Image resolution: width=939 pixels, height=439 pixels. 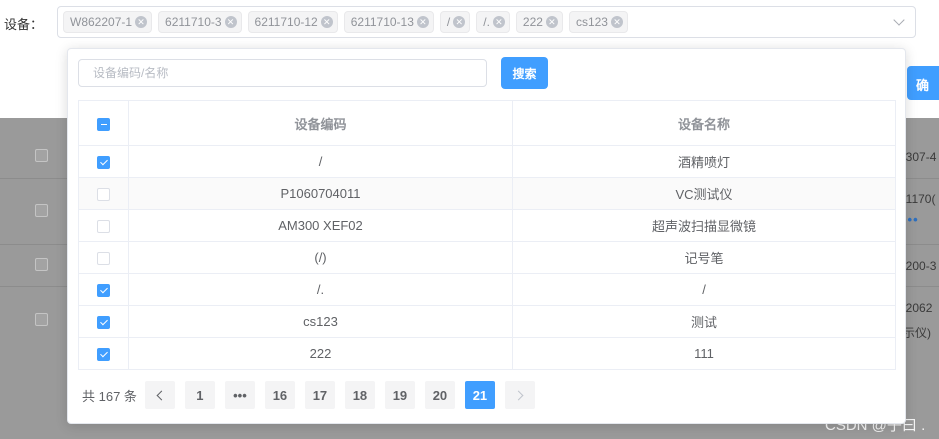 What do you see at coordinates (704, 257) in the screenshot?
I see `cell-device-name: 记号笔` at bounding box center [704, 257].